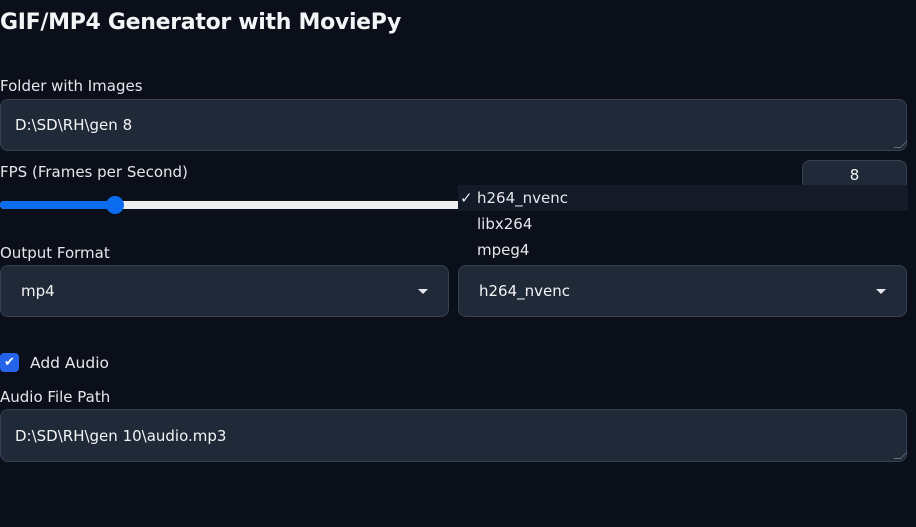 Image resolution: width=916 pixels, height=527 pixels. What do you see at coordinates (94, 172) in the screenshot?
I see `fps-label: FPS (Frames per Second)` at bounding box center [94, 172].